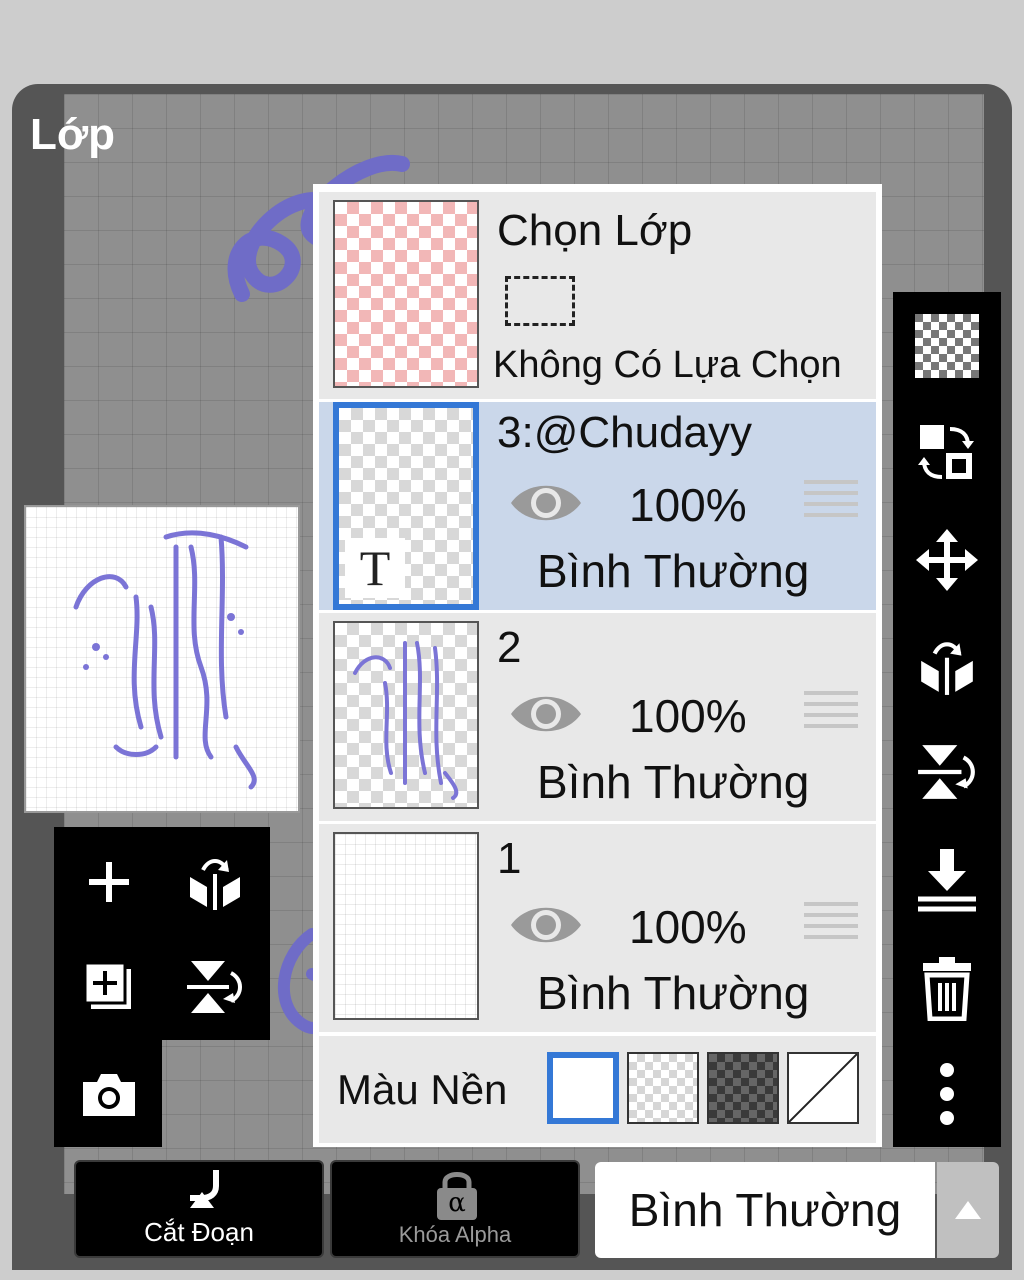  I want to click on layer-row-2: 2 100% Bình Thường, so click(597, 718).